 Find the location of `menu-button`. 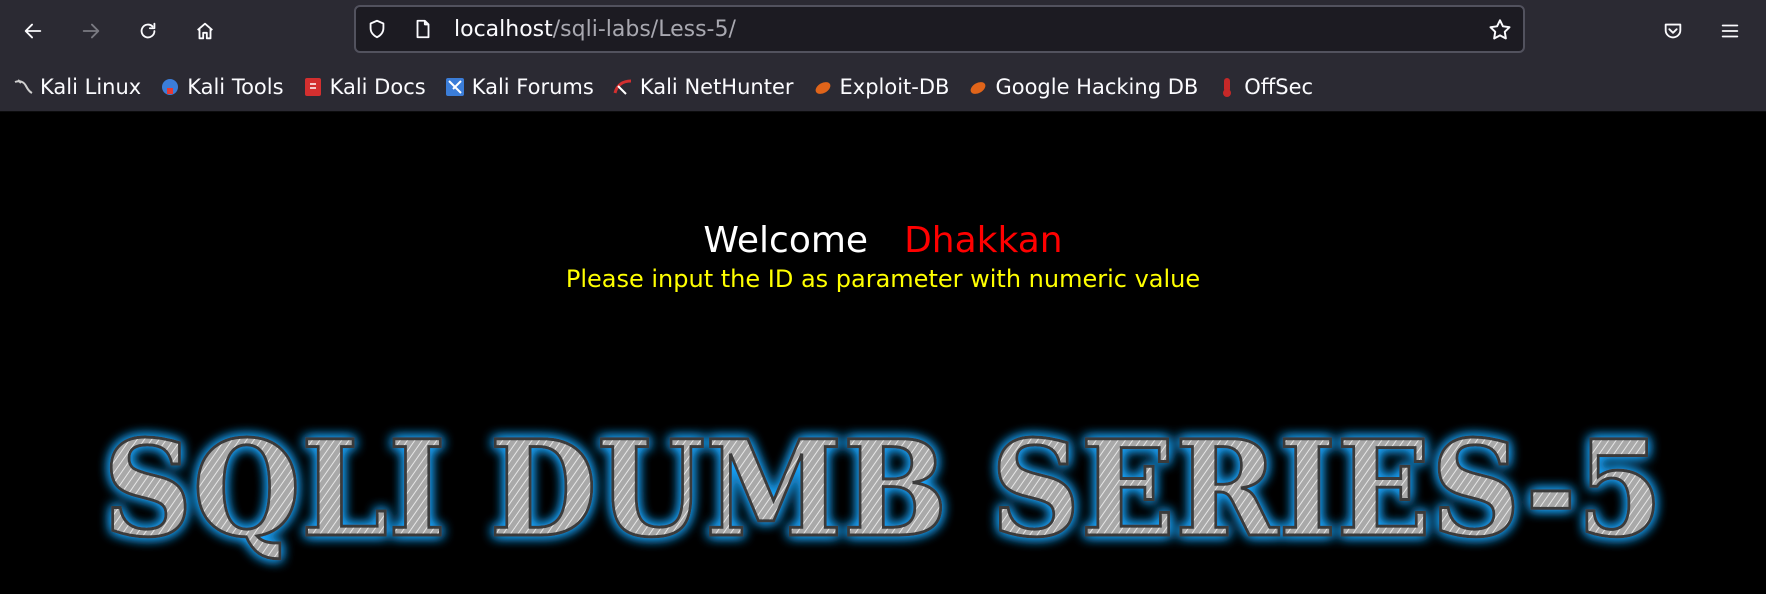

menu-button is located at coordinates (1730, 31).